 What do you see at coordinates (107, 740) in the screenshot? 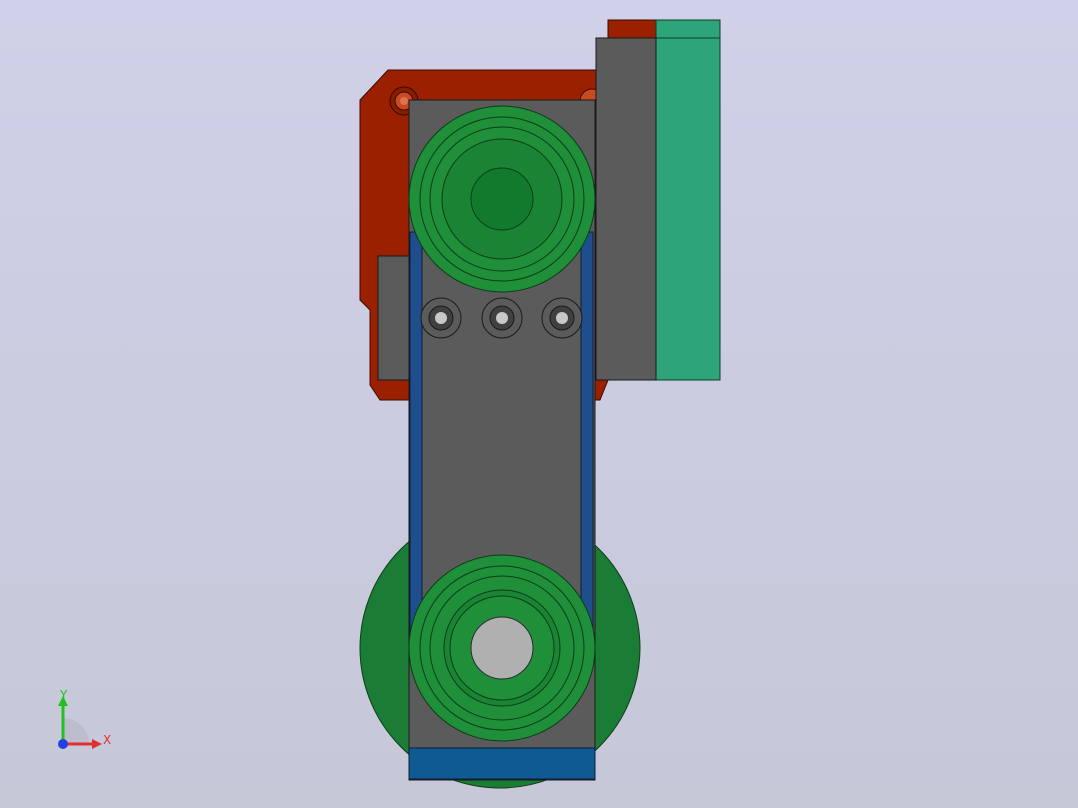
I see `x-axis-label: X` at bounding box center [107, 740].